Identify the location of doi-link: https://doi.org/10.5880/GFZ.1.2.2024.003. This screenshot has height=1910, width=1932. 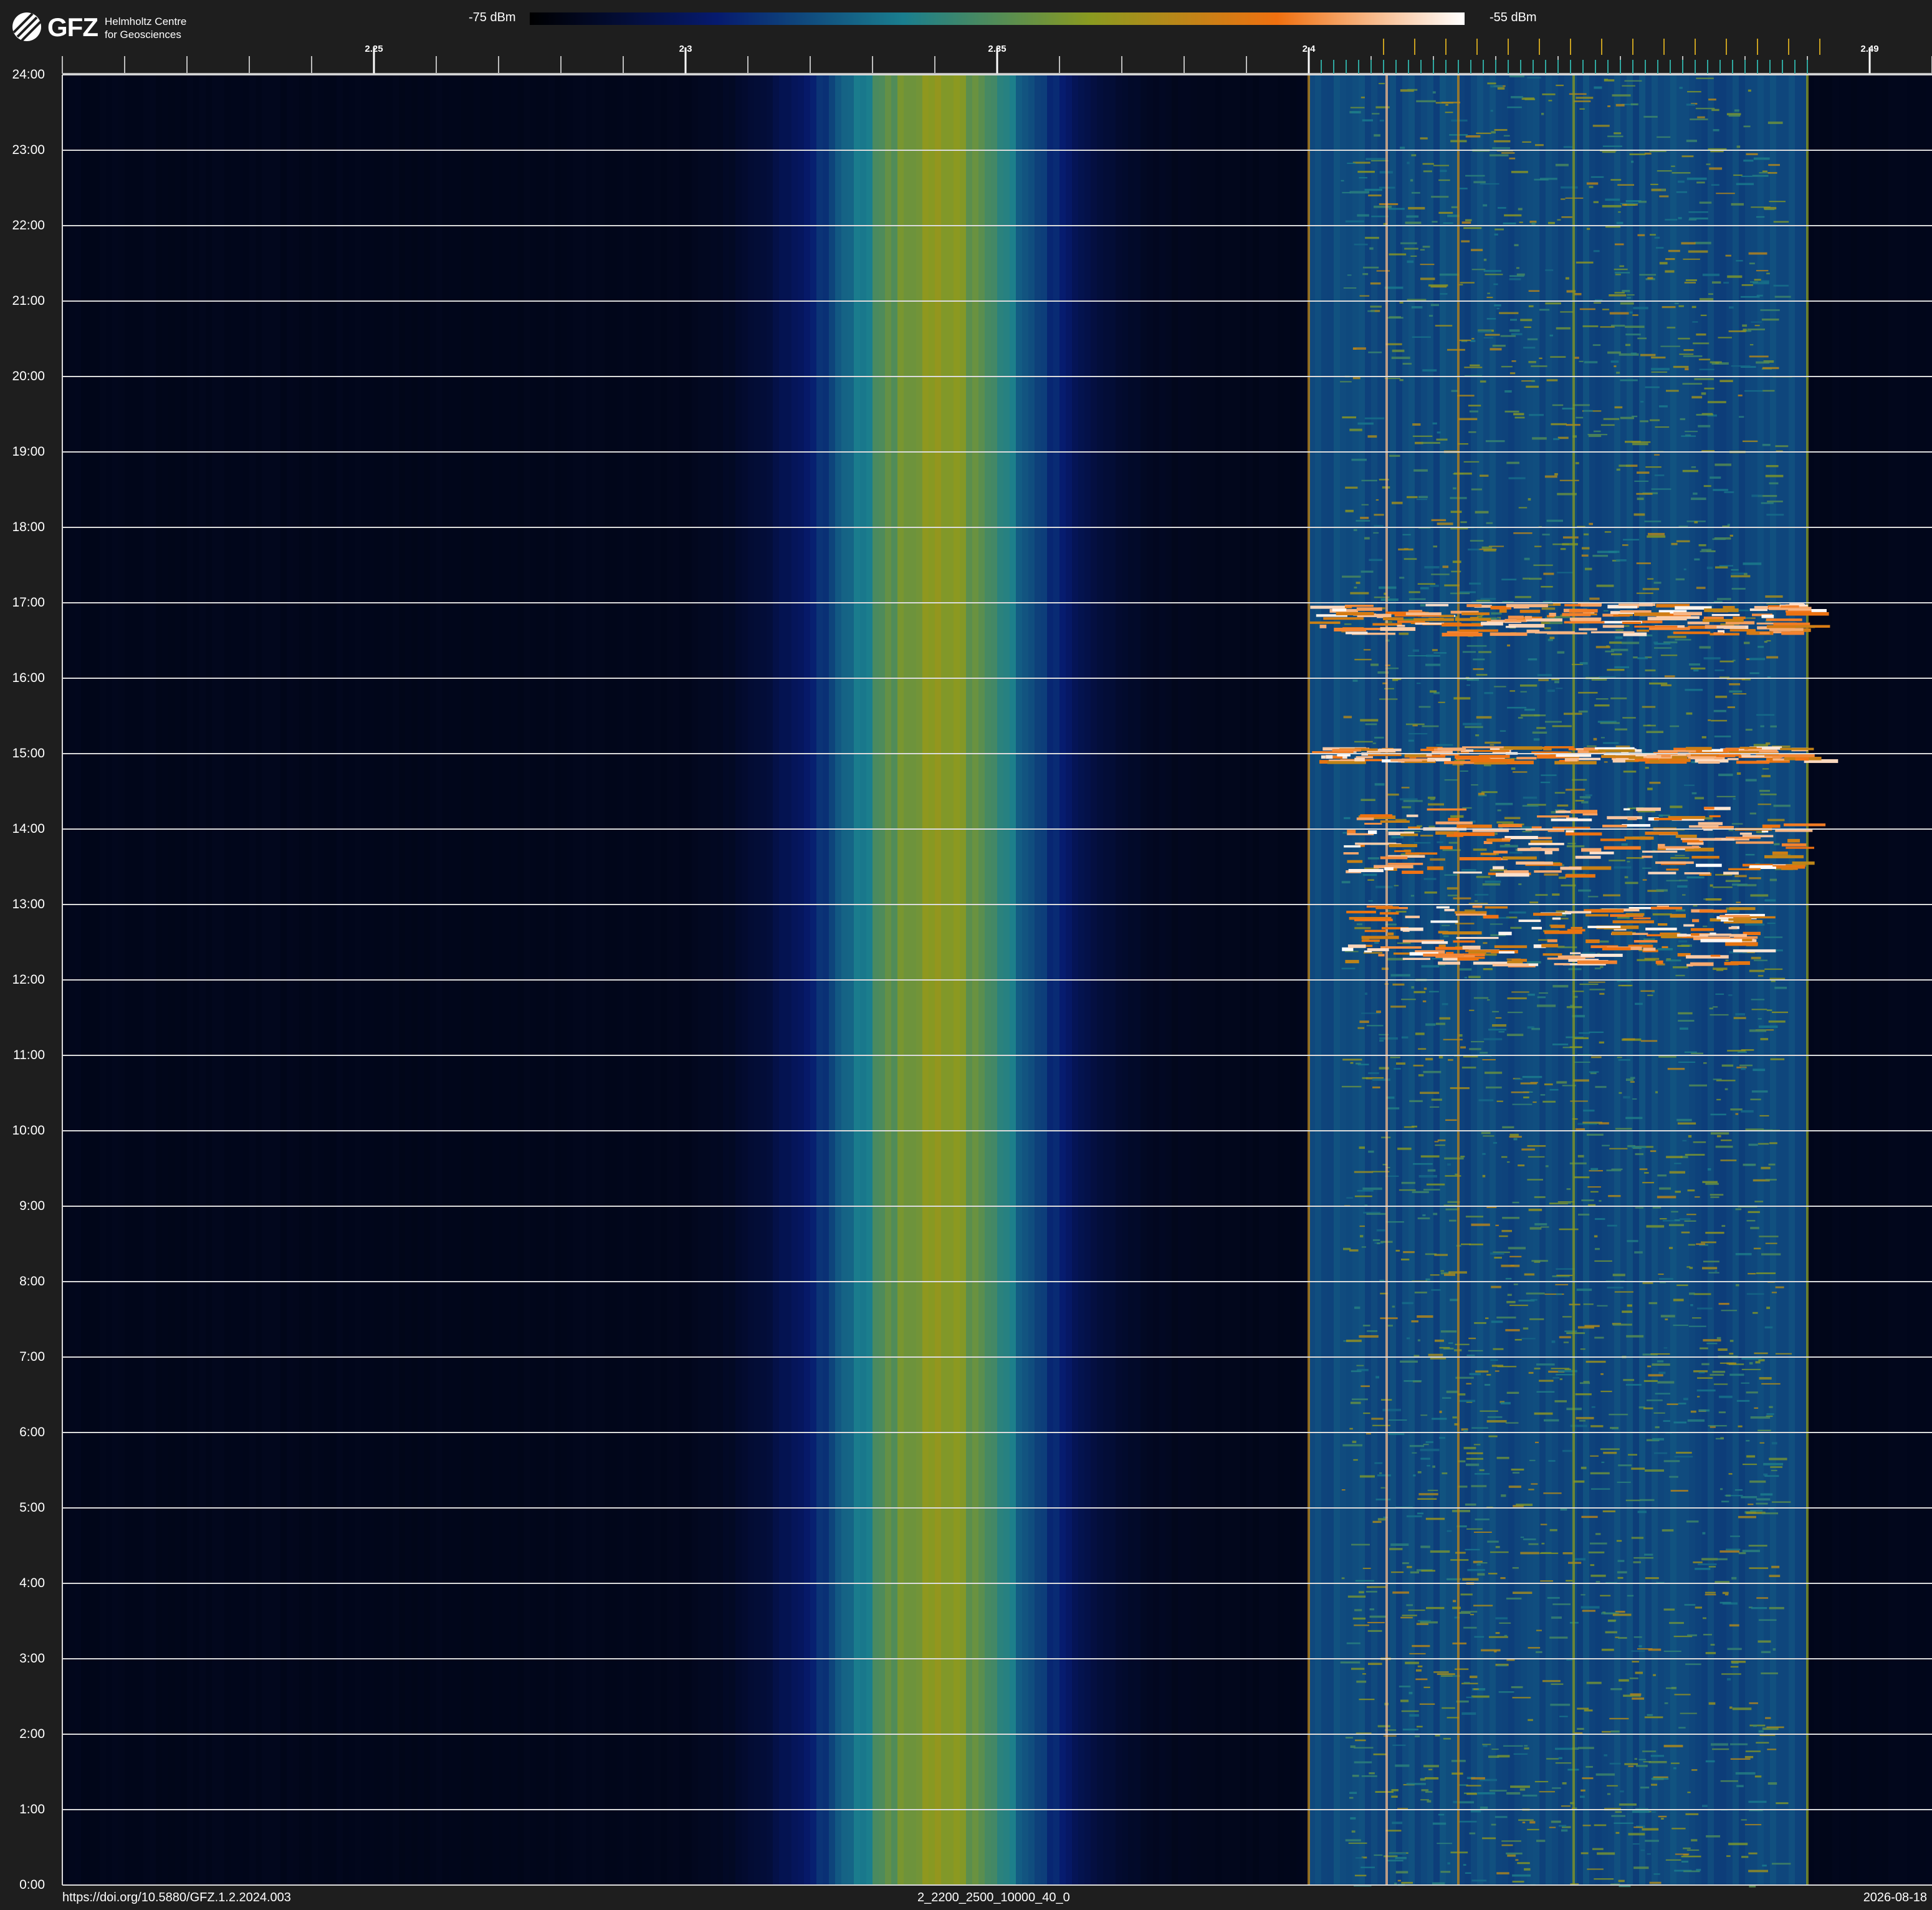
(176, 1897).